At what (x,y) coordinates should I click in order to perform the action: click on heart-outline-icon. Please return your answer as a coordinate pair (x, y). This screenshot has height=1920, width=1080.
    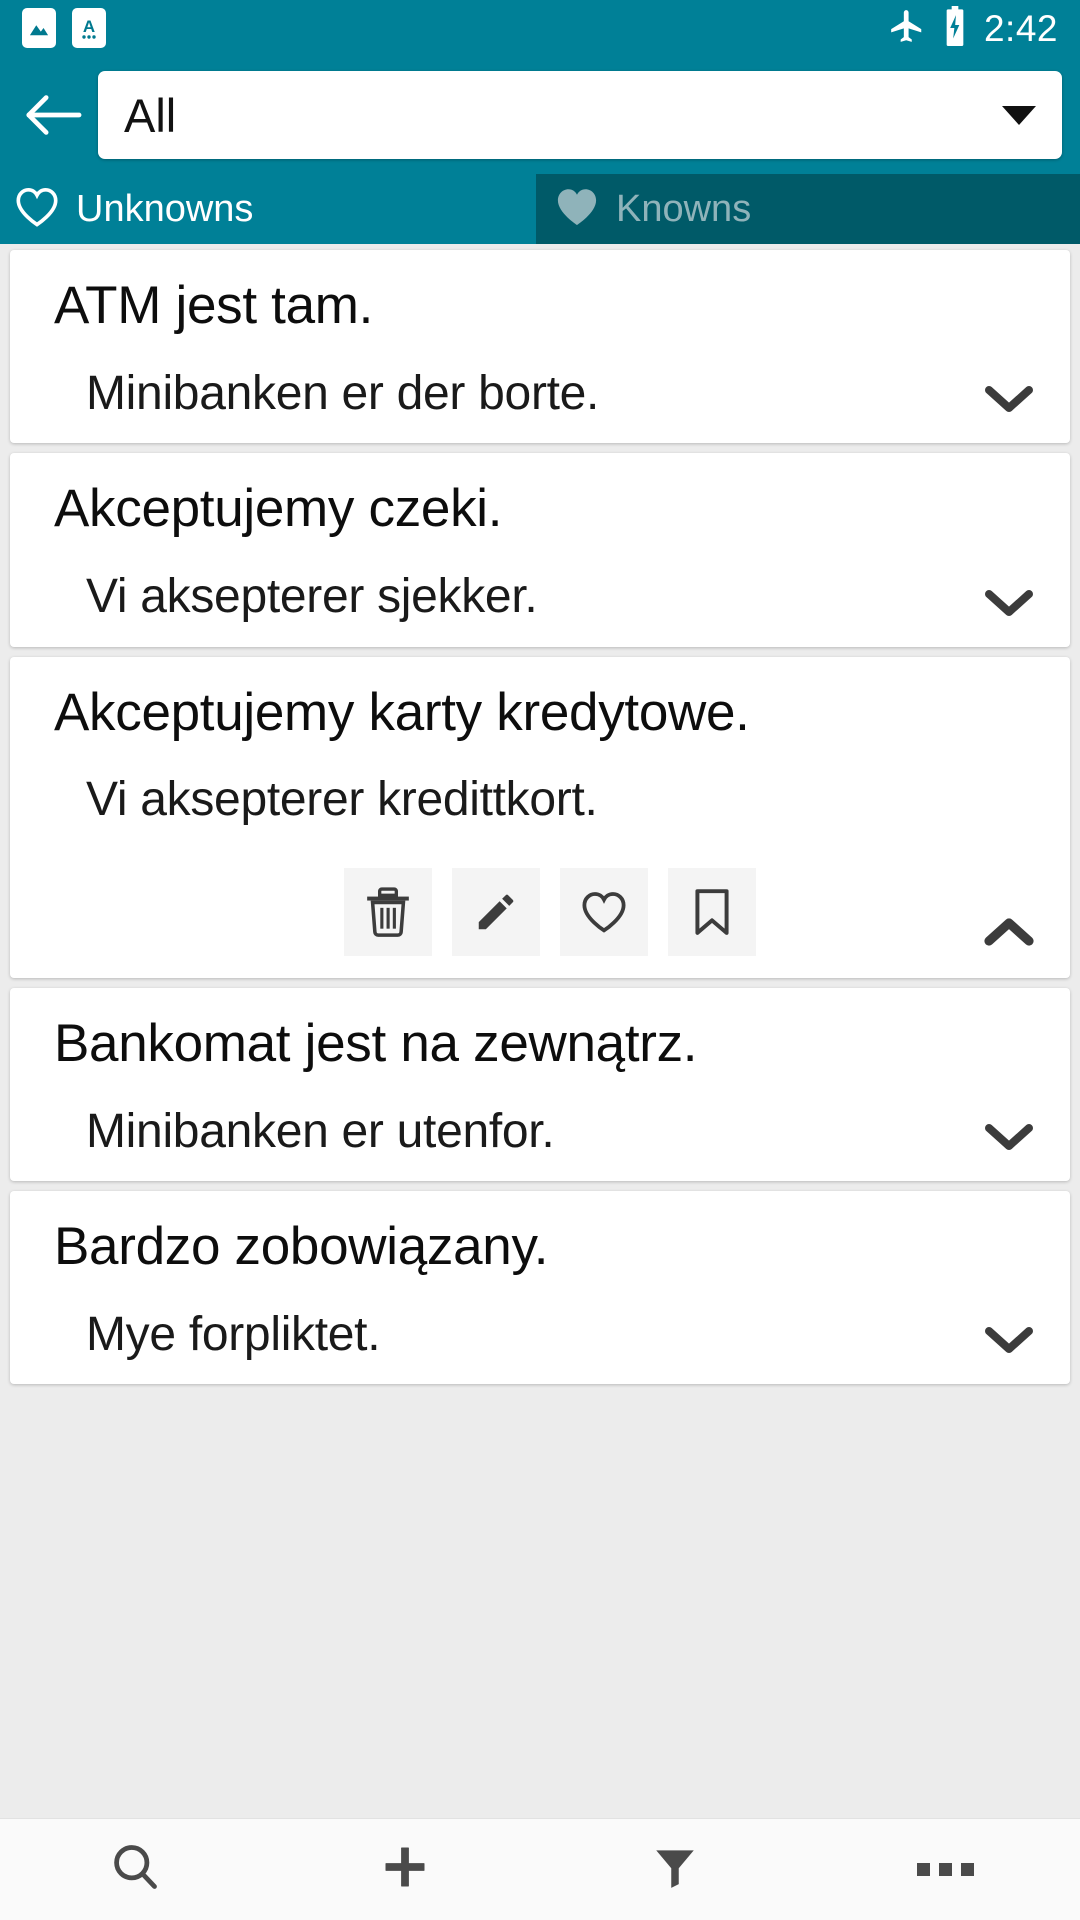
    Looking at the image, I should click on (37, 209).